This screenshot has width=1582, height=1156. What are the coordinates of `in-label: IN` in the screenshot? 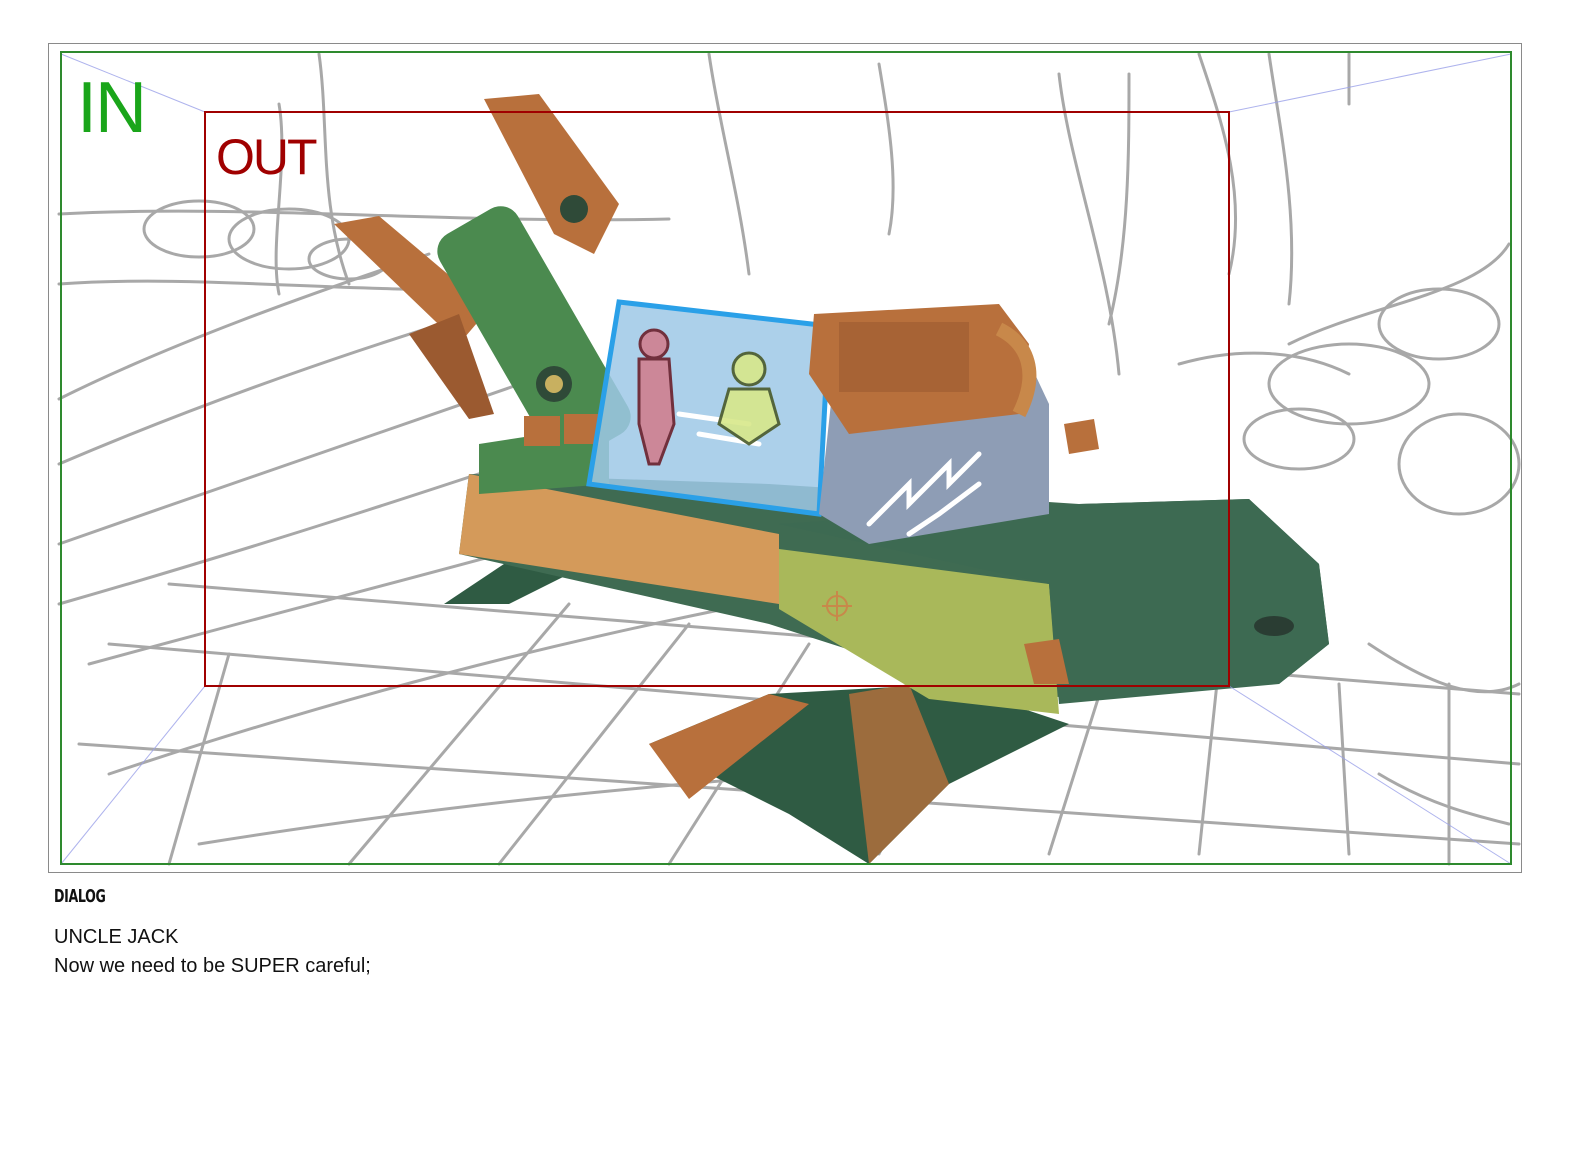 It's located at (112, 108).